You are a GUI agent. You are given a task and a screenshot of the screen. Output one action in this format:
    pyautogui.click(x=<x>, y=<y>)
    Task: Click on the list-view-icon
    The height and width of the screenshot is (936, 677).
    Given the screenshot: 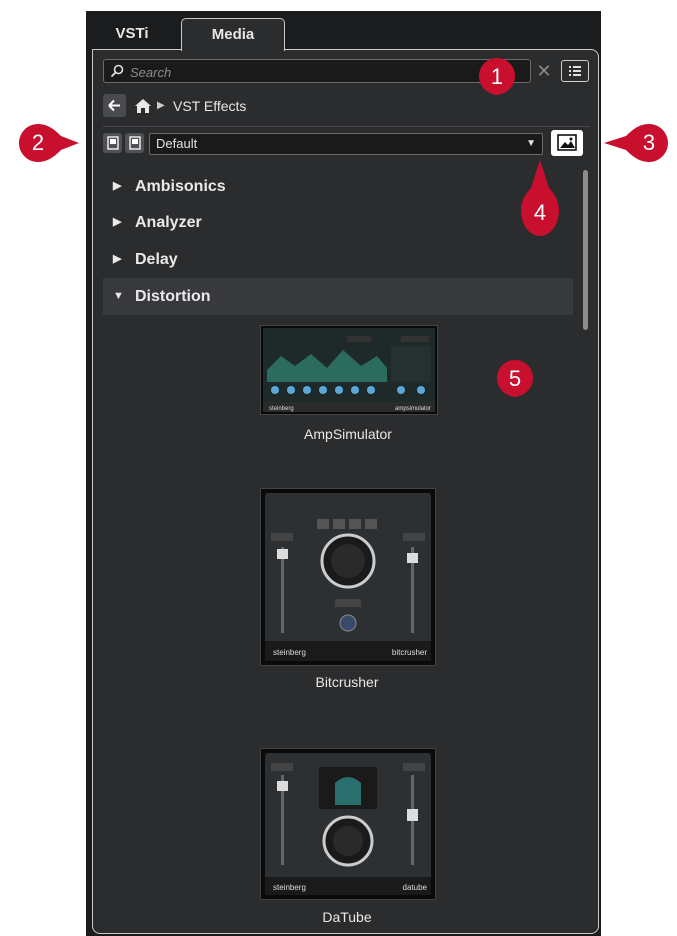 What is the action you would take?
    pyautogui.click(x=575, y=71)
    